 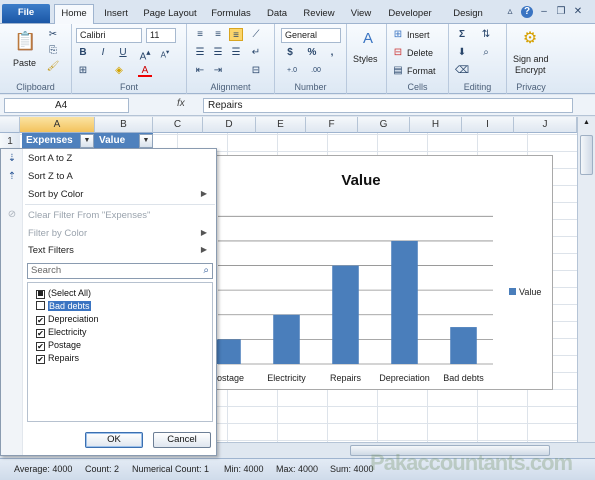 I want to click on format-cells-button: Format, so click(x=421, y=71).